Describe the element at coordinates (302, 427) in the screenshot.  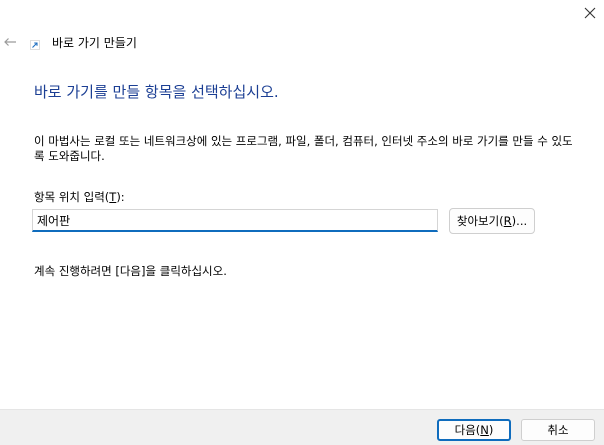
I see `button-bar: 다음(N) 취소` at that location.